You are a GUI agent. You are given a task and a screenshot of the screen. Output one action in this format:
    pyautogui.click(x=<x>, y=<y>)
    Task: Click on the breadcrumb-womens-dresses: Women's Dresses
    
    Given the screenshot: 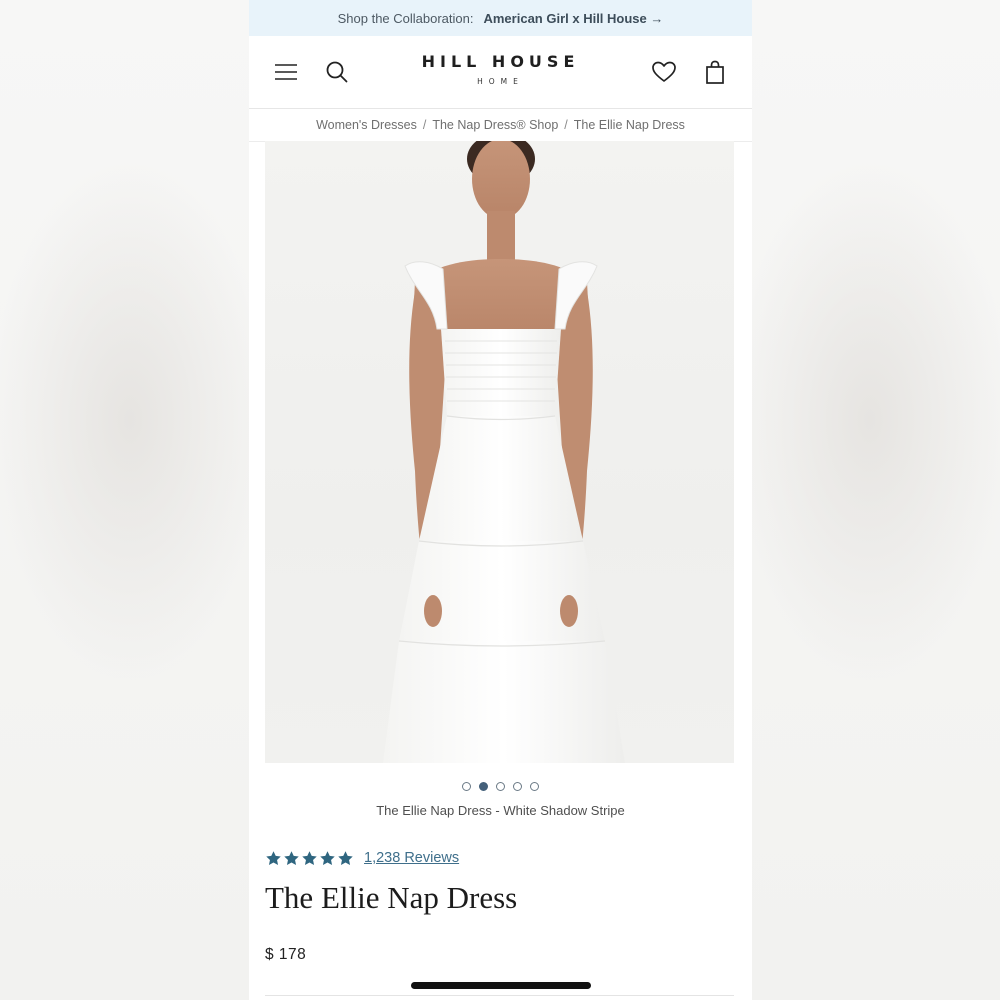 What is the action you would take?
    pyautogui.click(x=366, y=125)
    